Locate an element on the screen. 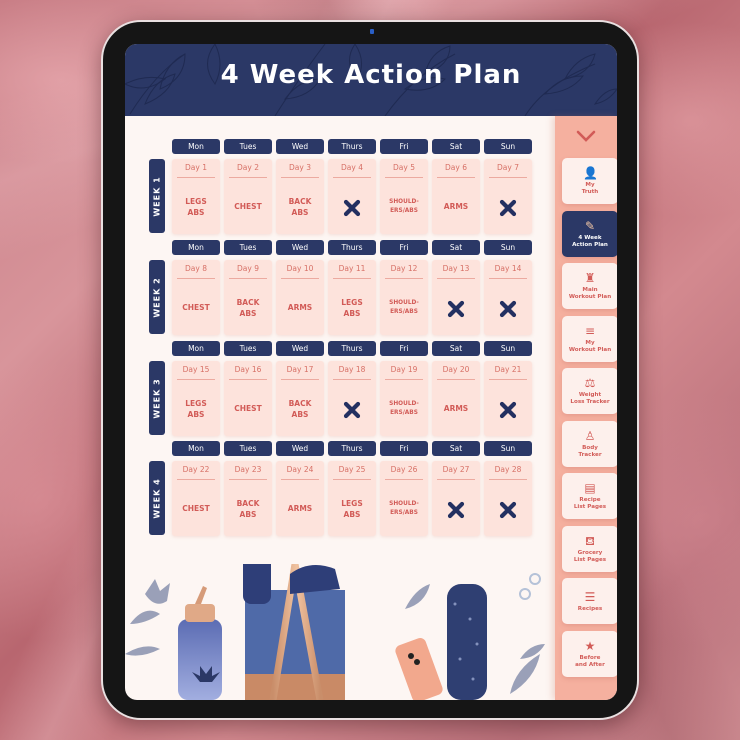  day-cell: Day 5 SHOULD- ERS/ABS is located at coordinates (404, 196).